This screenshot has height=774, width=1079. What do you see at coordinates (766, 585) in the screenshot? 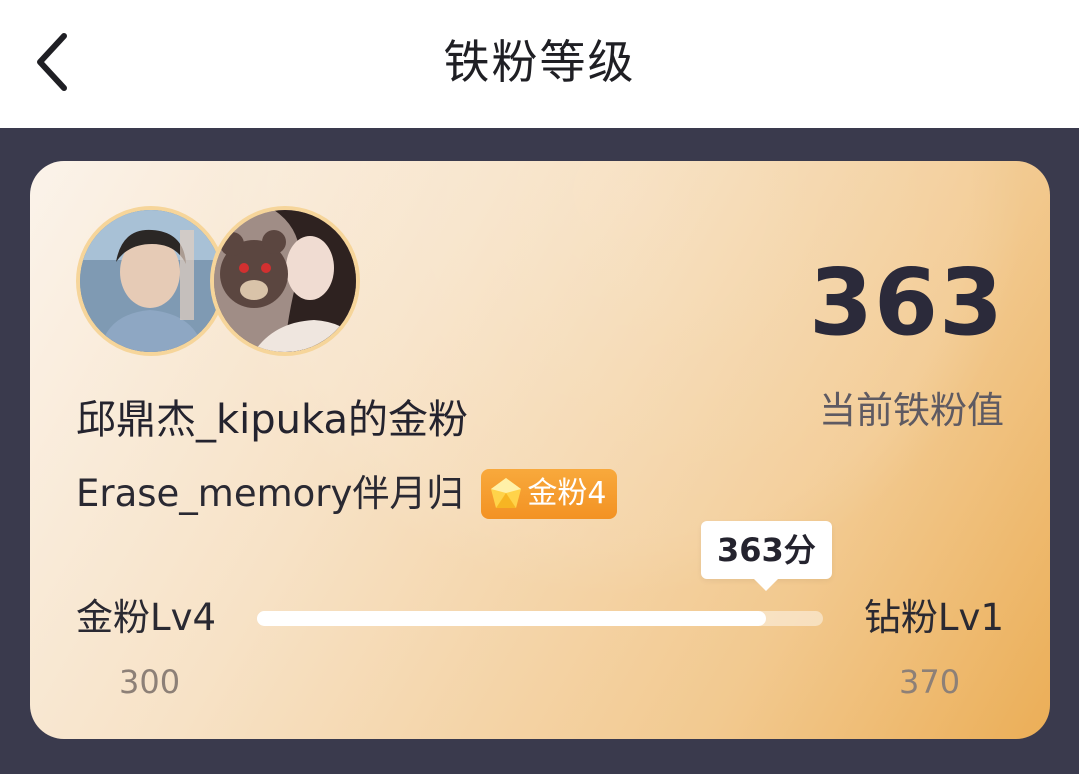
I see `tooltip-arrow` at bounding box center [766, 585].